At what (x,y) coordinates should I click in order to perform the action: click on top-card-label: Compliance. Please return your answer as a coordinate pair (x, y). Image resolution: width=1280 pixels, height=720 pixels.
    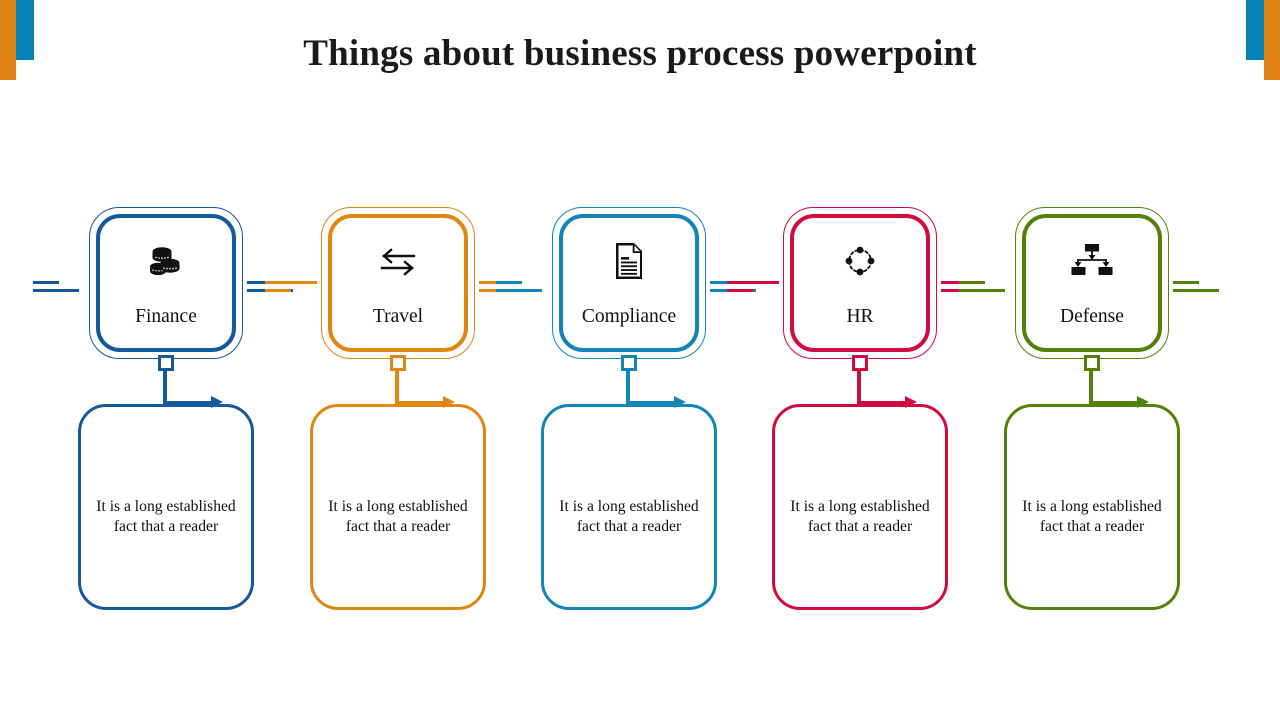
    Looking at the image, I should click on (629, 316).